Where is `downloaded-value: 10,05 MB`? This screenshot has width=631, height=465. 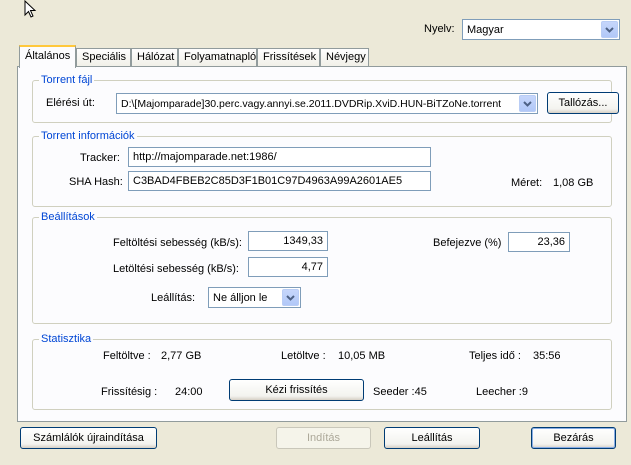
downloaded-value: 10,05 MB is located at coordinates (362, 356).